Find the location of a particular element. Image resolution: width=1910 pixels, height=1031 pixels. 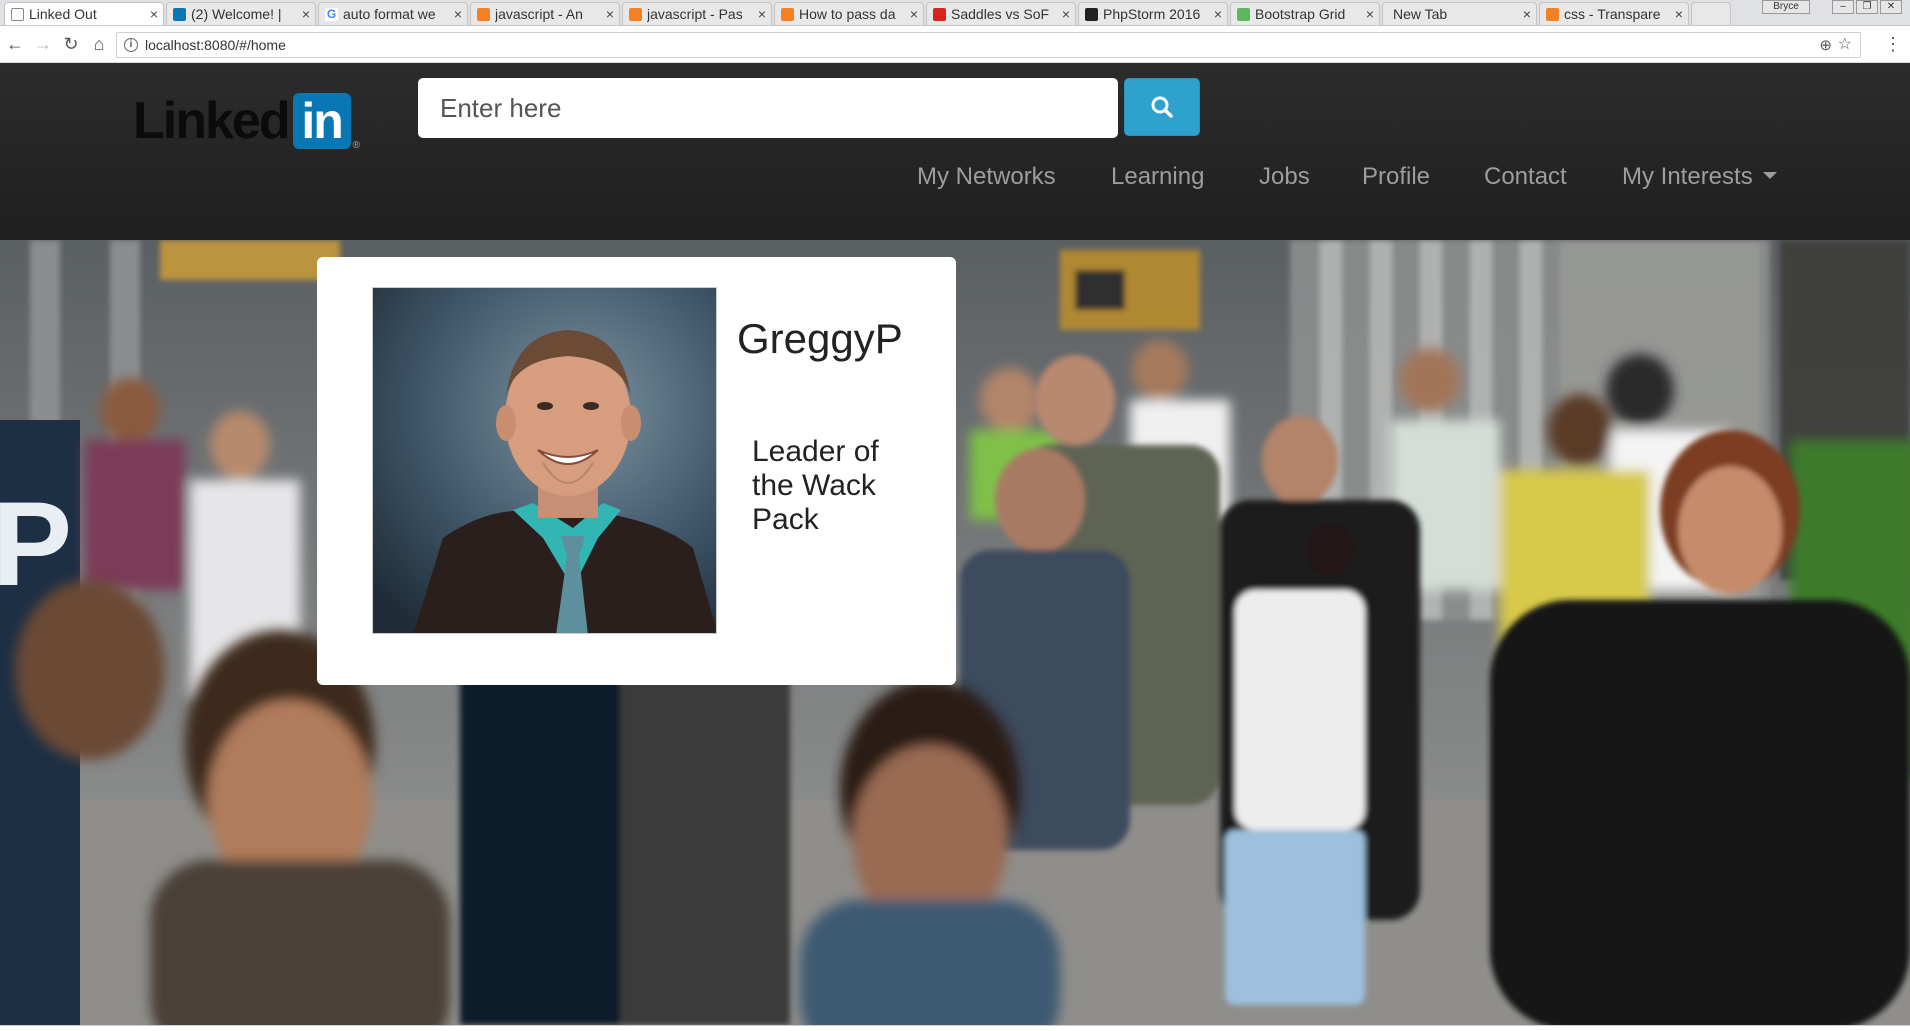

profile-photo is located at coordinates (544, 460).